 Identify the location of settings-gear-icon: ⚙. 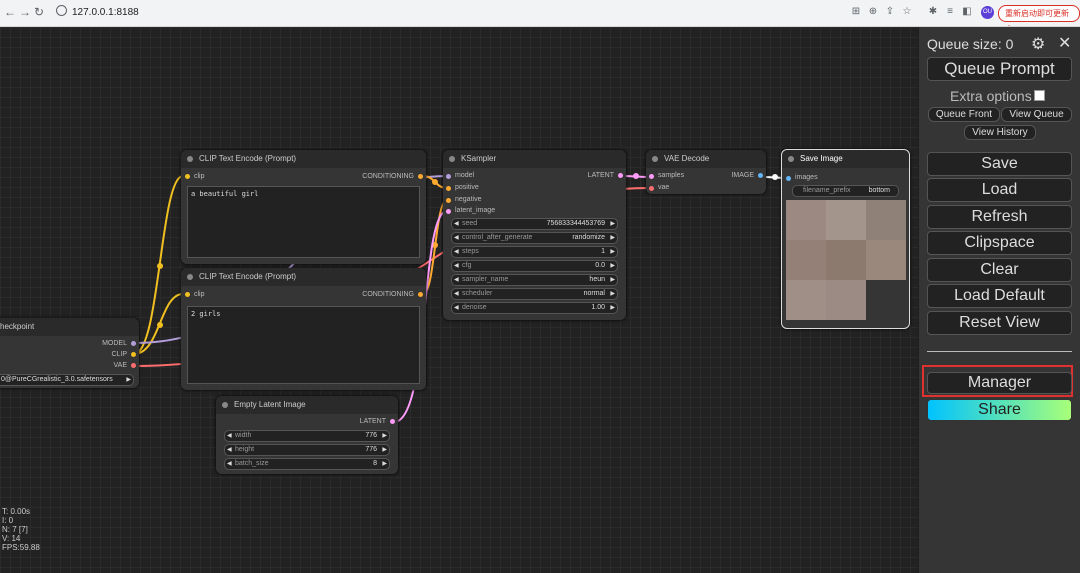
(1038, 44).